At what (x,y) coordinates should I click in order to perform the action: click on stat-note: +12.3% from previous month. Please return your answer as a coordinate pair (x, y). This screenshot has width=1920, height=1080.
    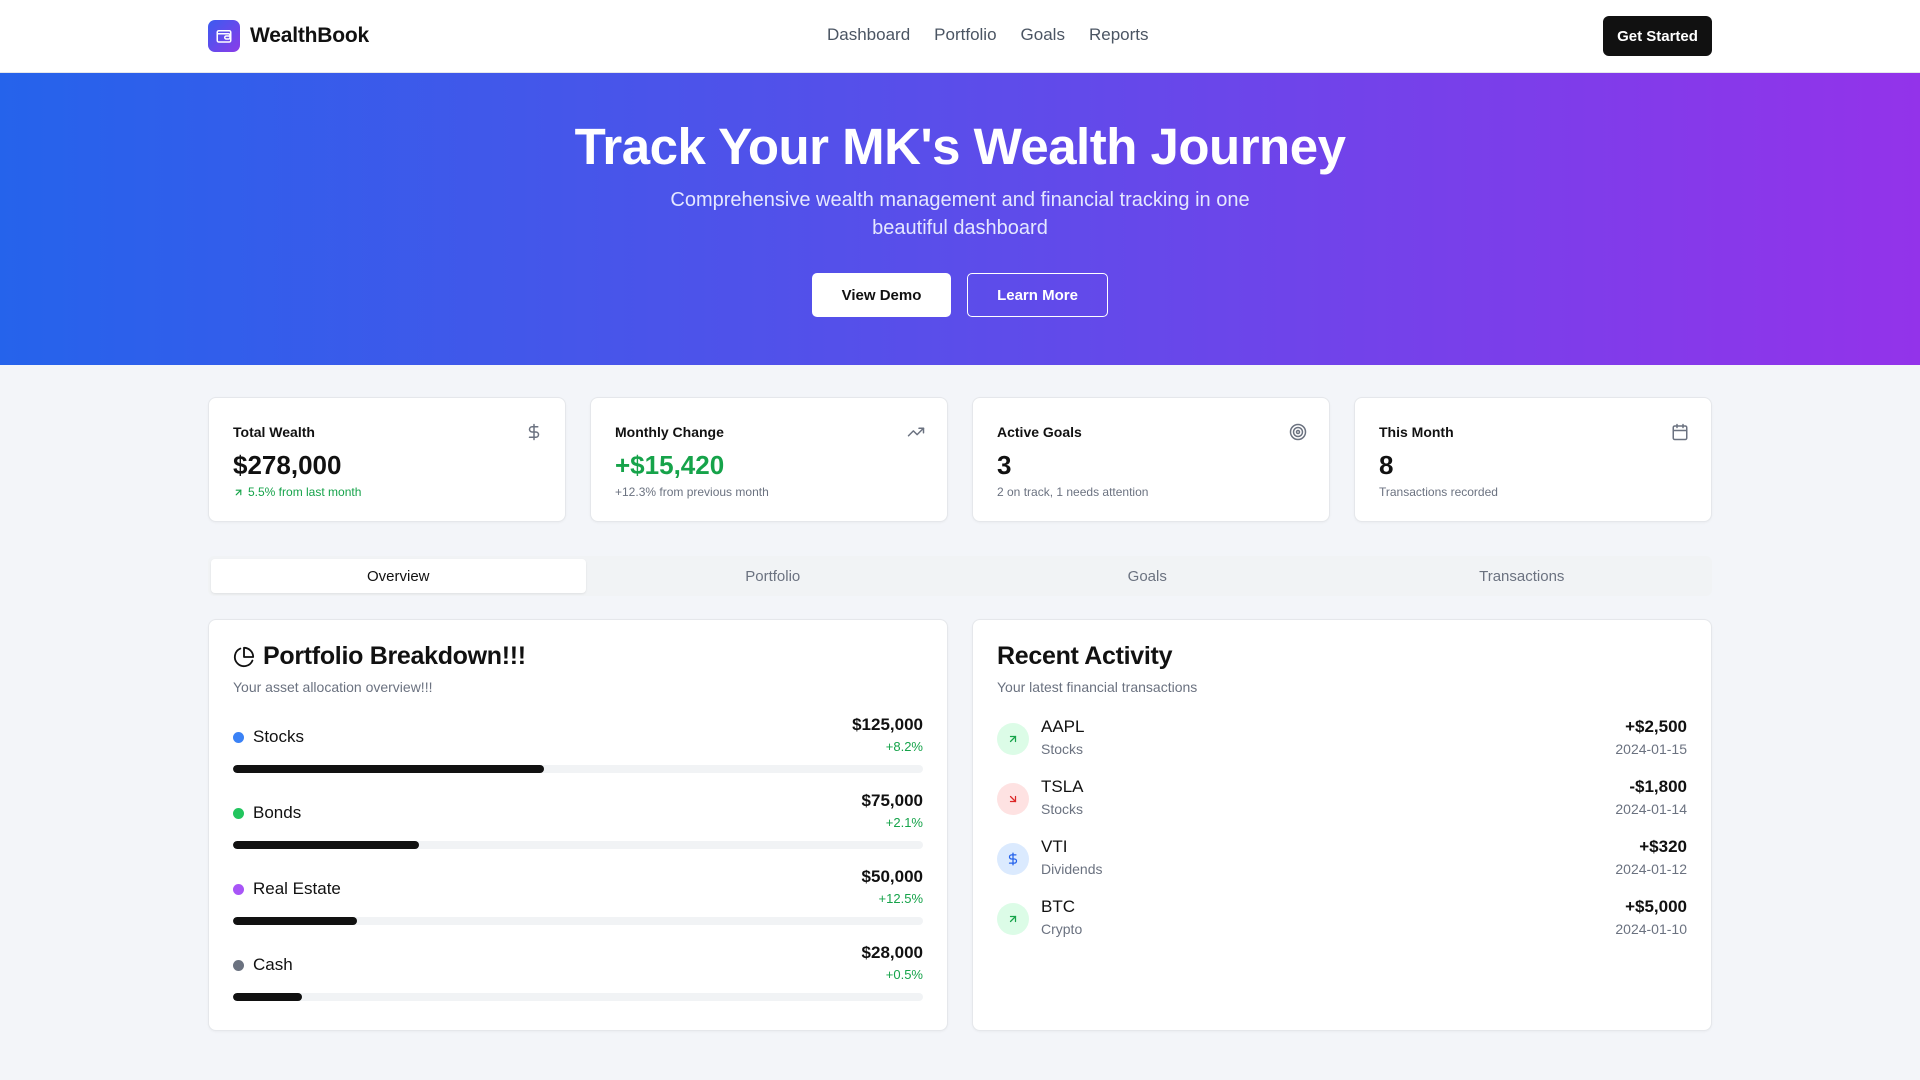
    Looking at the image, I should click on (692, 492).